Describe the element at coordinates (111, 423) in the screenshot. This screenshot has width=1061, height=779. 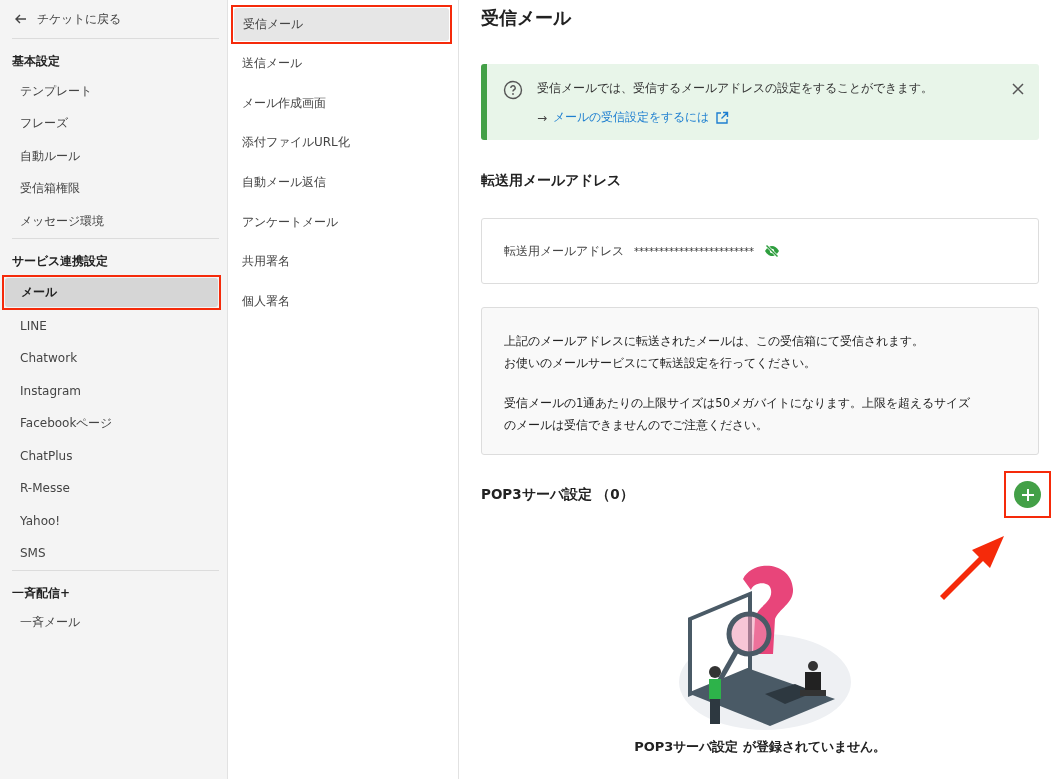
I see `sidebar-item: Facebookページ` at that location.